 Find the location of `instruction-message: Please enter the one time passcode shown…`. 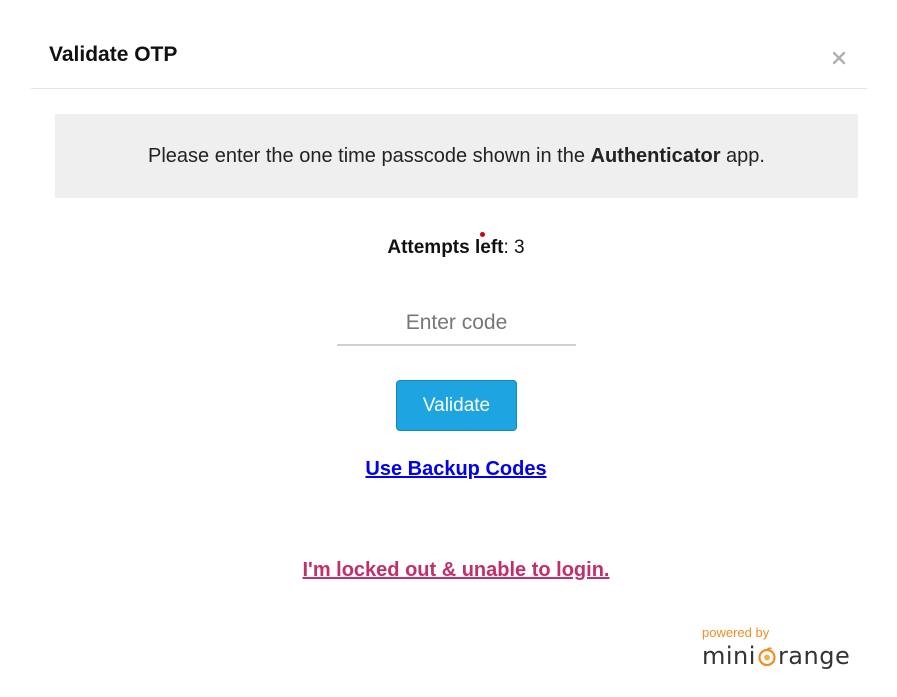

instruction-message: Please enter the one time passcode shown… is located at coordinates (456, 156).